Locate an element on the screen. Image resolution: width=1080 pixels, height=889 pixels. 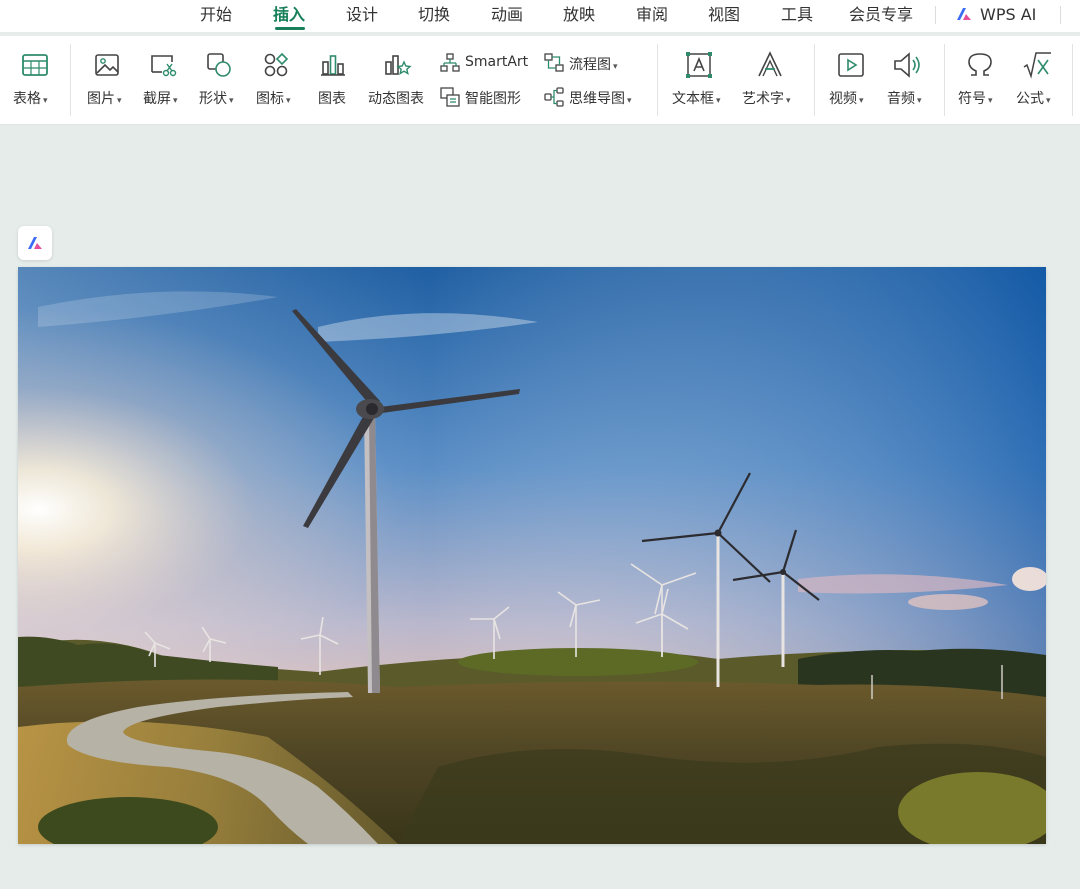
chart-button: 图表 is located at coordinates (333, 81).